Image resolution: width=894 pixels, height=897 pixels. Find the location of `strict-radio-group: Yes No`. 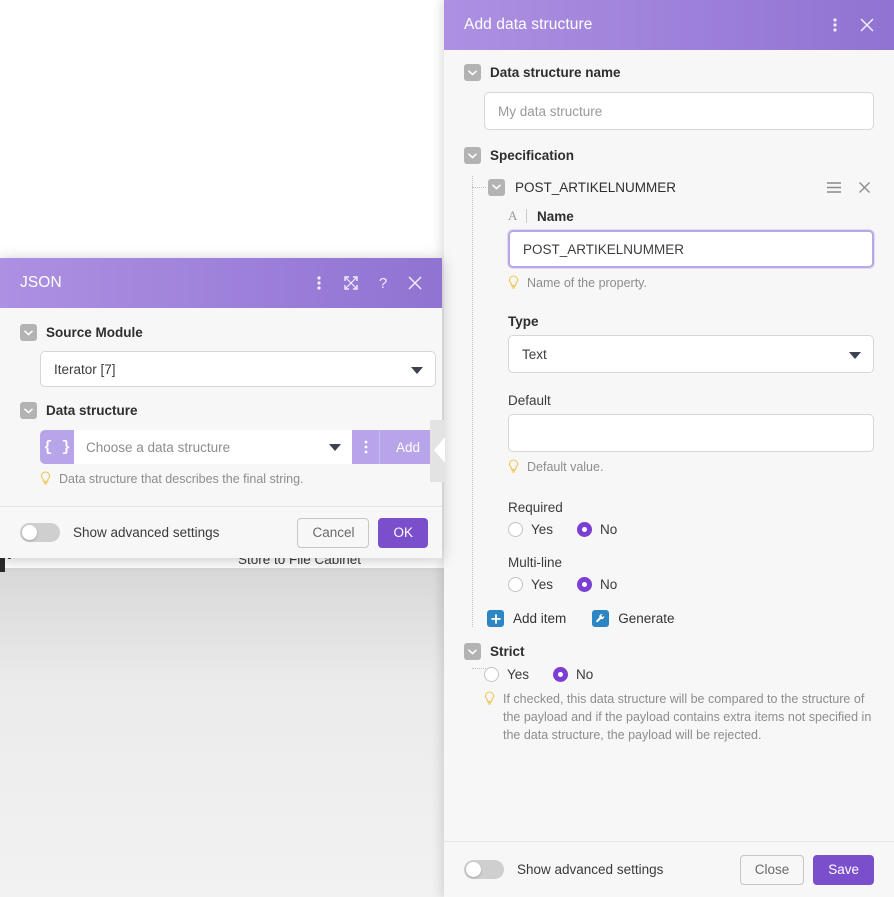

strict-radio-group: Yes No is located at coordinates (679, 674).